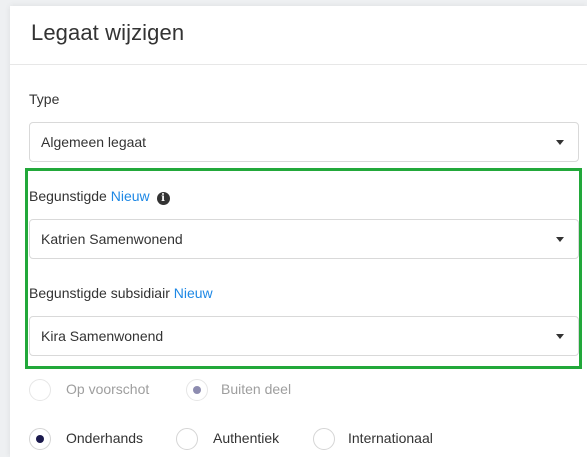 The width and height of the screenshot is (587, 457). What do you see at coordinates (99, 293) in the screenshot?
I see `subsidiary-label: Begunstigde subsidiair` at bounding box center [99, 293].